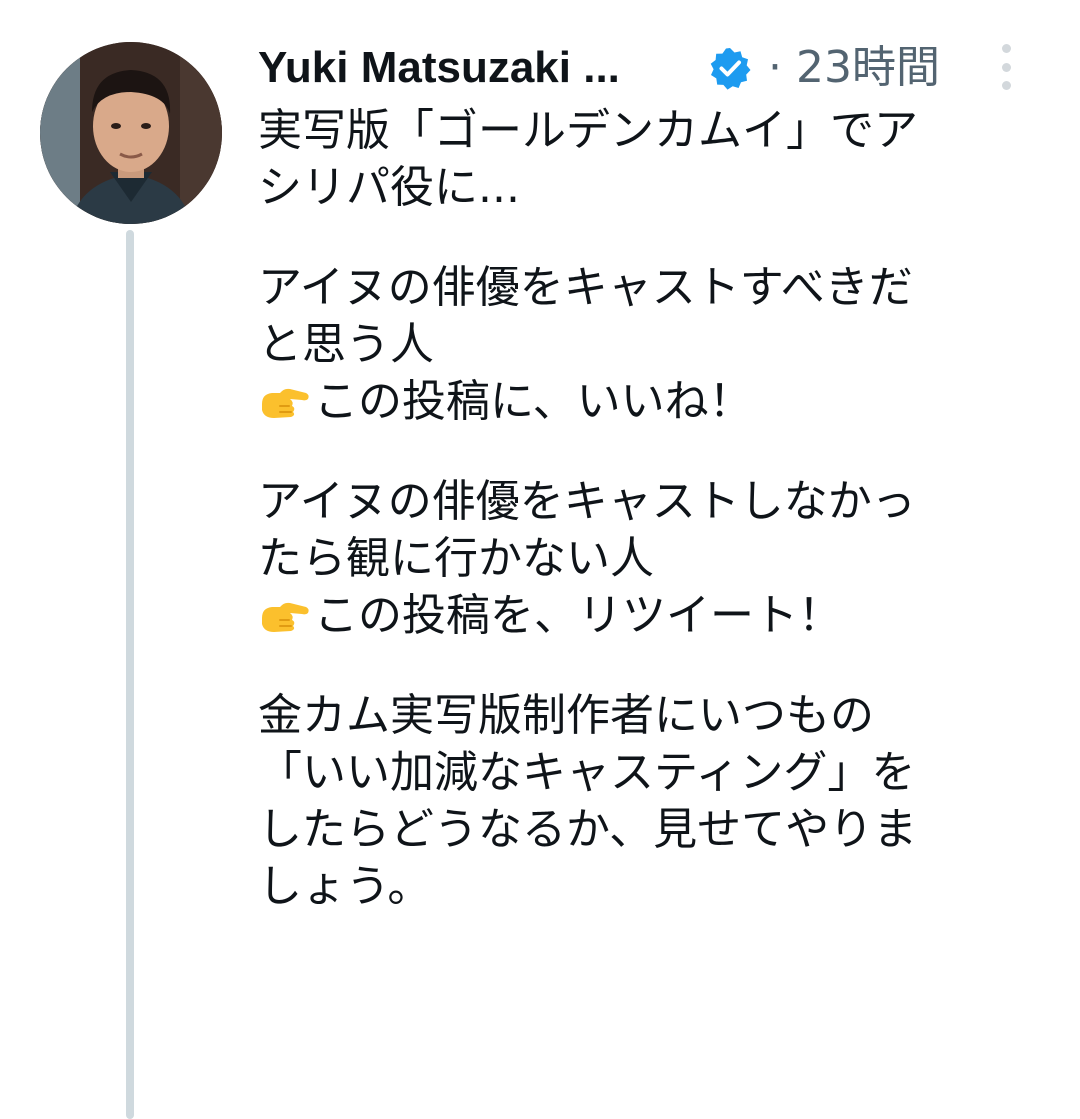 This screenshot has width=1080, height=1119. I want to click on like-prompt: この投稿に、いいね！, so click(533, 401).